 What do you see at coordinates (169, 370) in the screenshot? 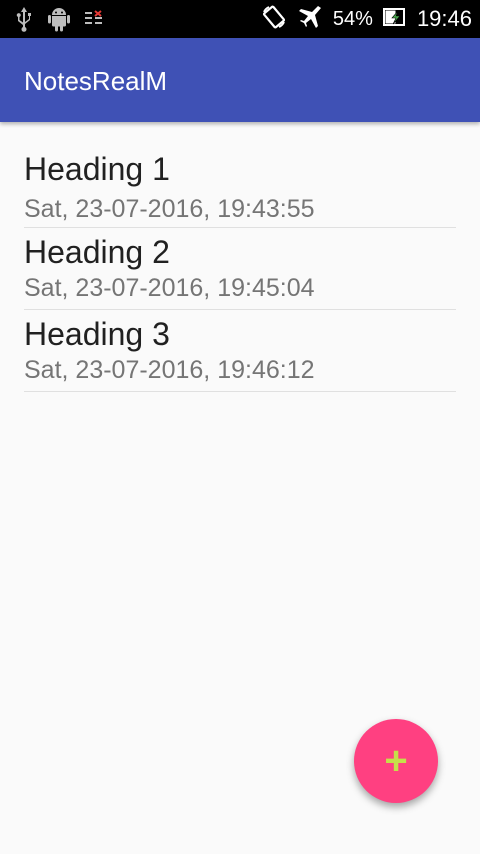
I see `note-date: Sat, 23-07-2016, 19:46:12` at bounding box center [169, 370].